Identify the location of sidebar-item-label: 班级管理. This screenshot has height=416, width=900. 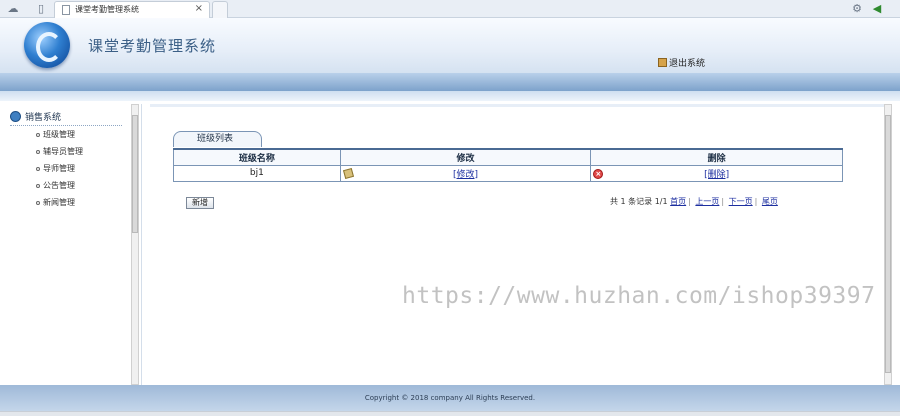
(59, 134).